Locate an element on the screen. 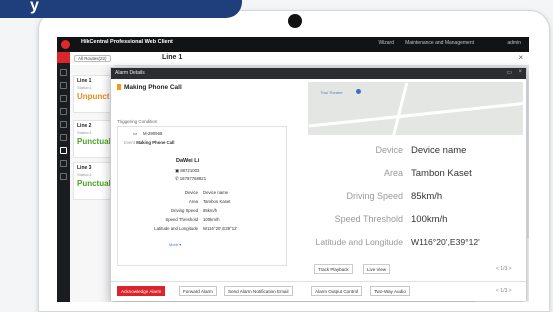 The height and width of the screenshot is (312, 553). threshold-value: 100km/h is located at coordinates (429, 219).